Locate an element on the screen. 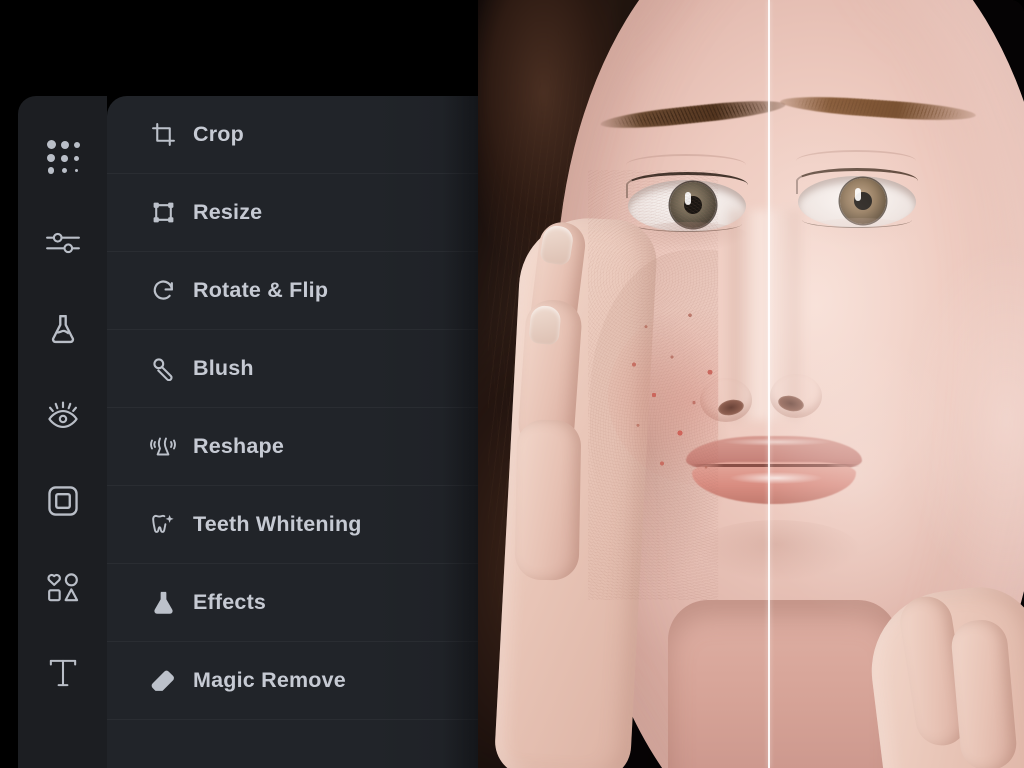 This screenshot has width=1024, height=768. adjust-sliders-icon is located at coordinates (63, 243).